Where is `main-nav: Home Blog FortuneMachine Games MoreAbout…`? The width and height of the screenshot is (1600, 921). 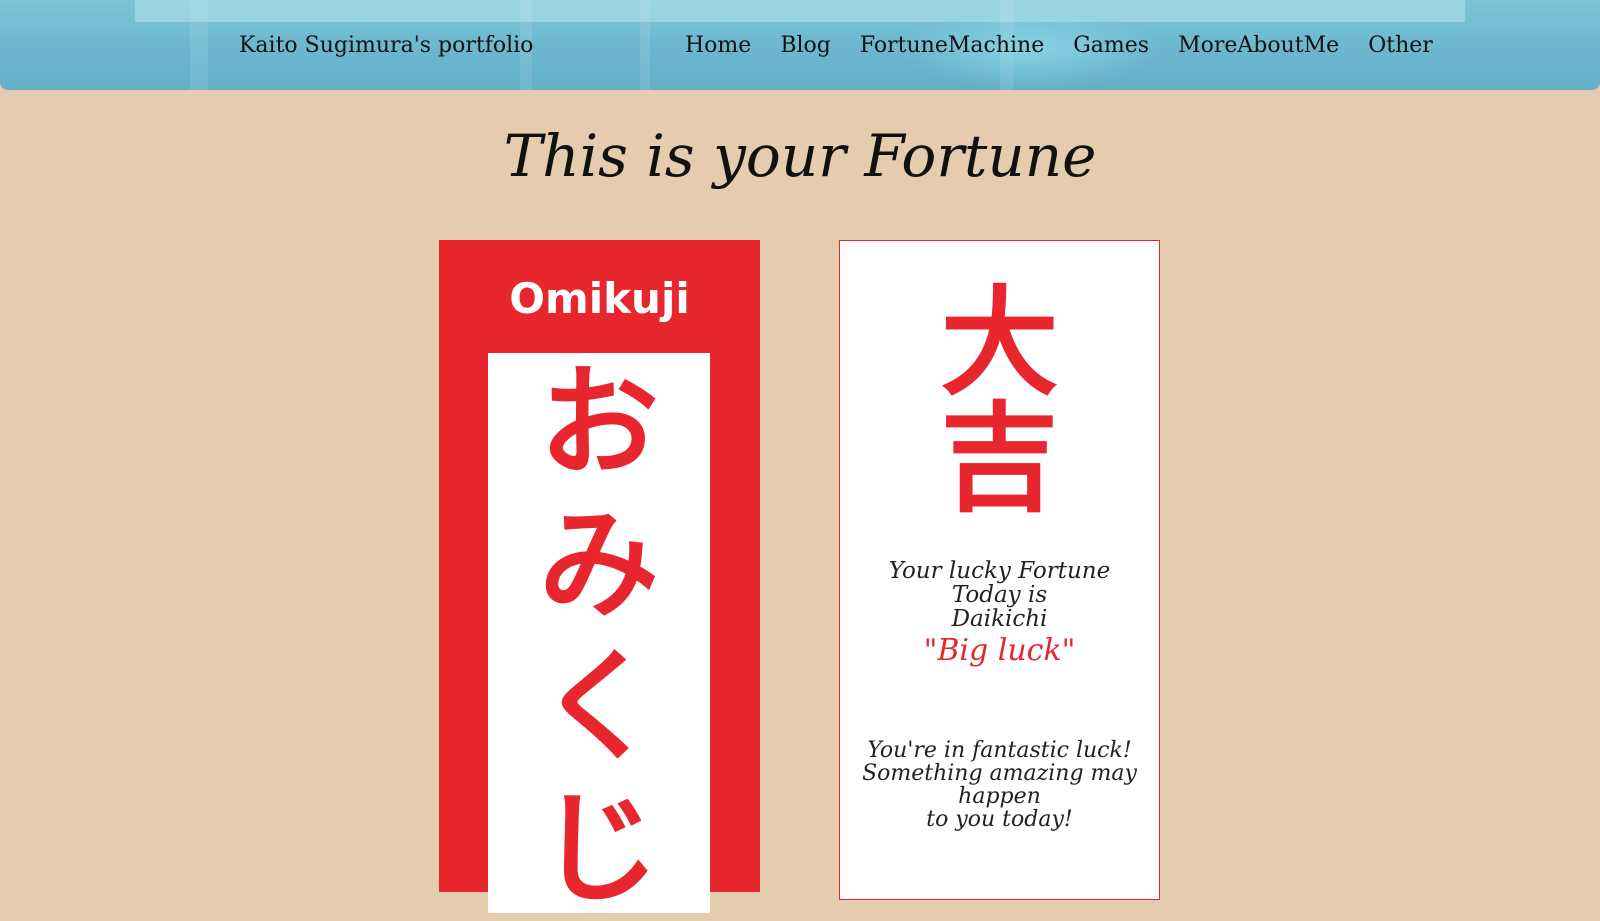 main-nav: Home Blog FortuneMachine Games MoreAbout… is located at coordinates (1059, 45).